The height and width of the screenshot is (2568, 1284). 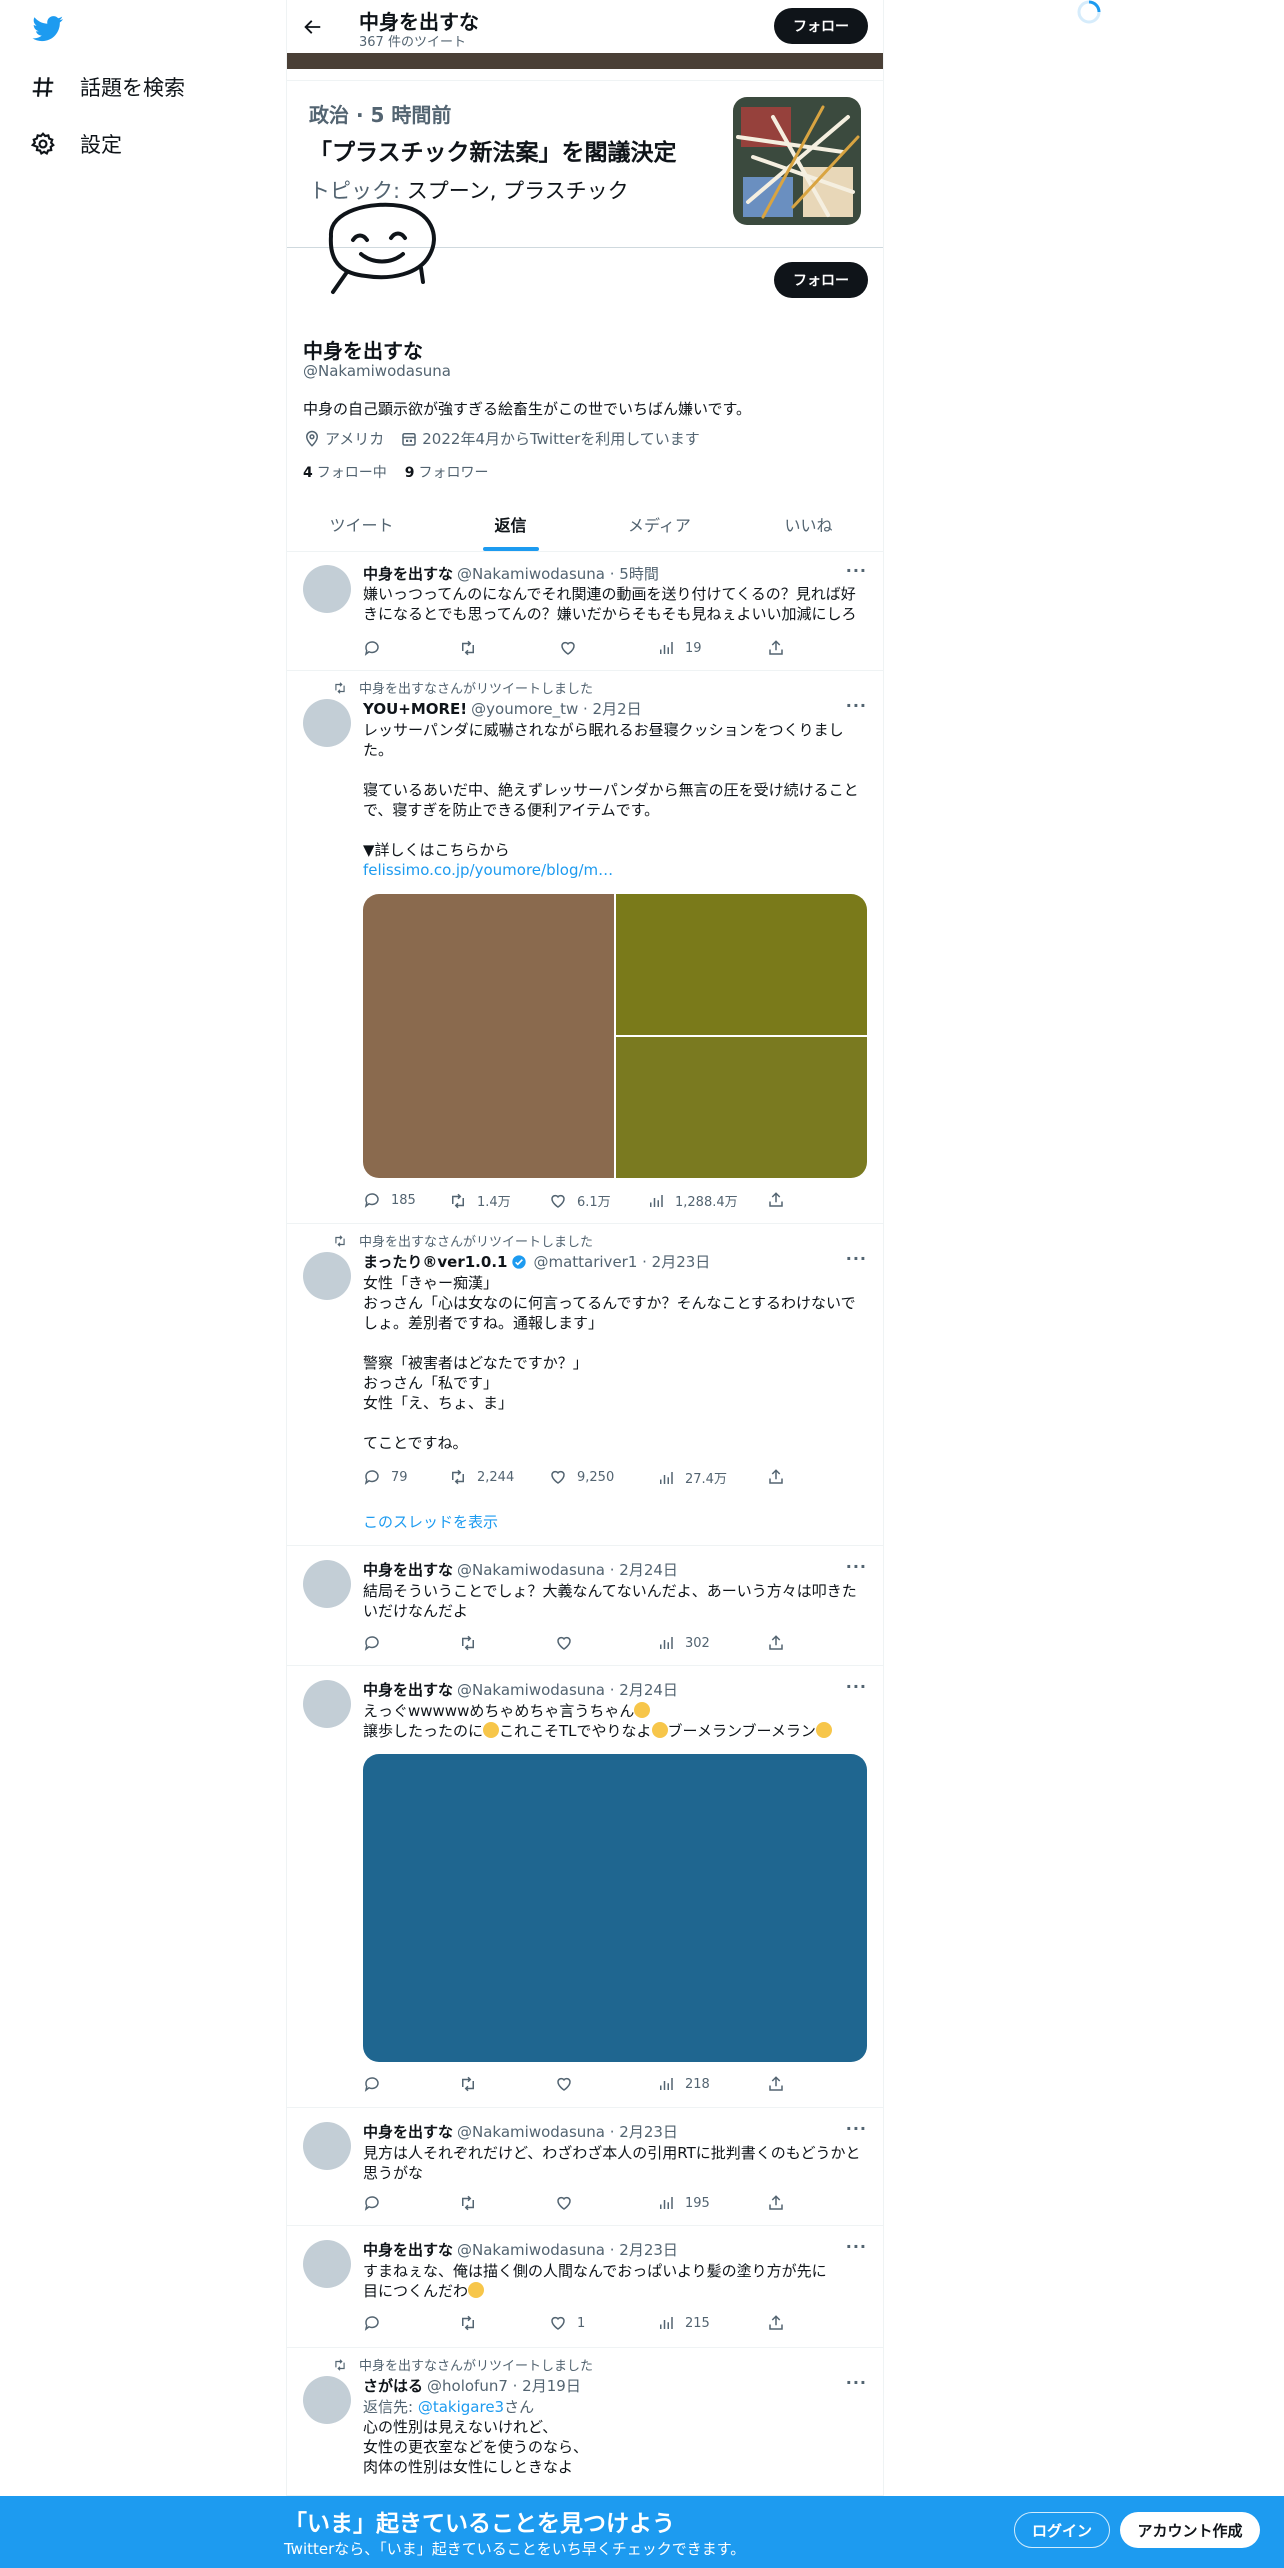 I want to click on views-button: 215, so click(x=683, y=2323).